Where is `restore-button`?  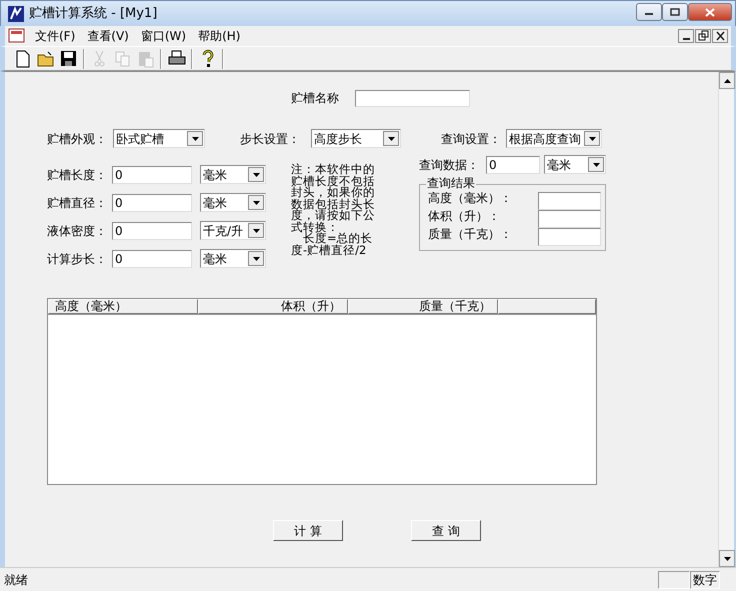
restore-button is located at coordinates (703, 36).